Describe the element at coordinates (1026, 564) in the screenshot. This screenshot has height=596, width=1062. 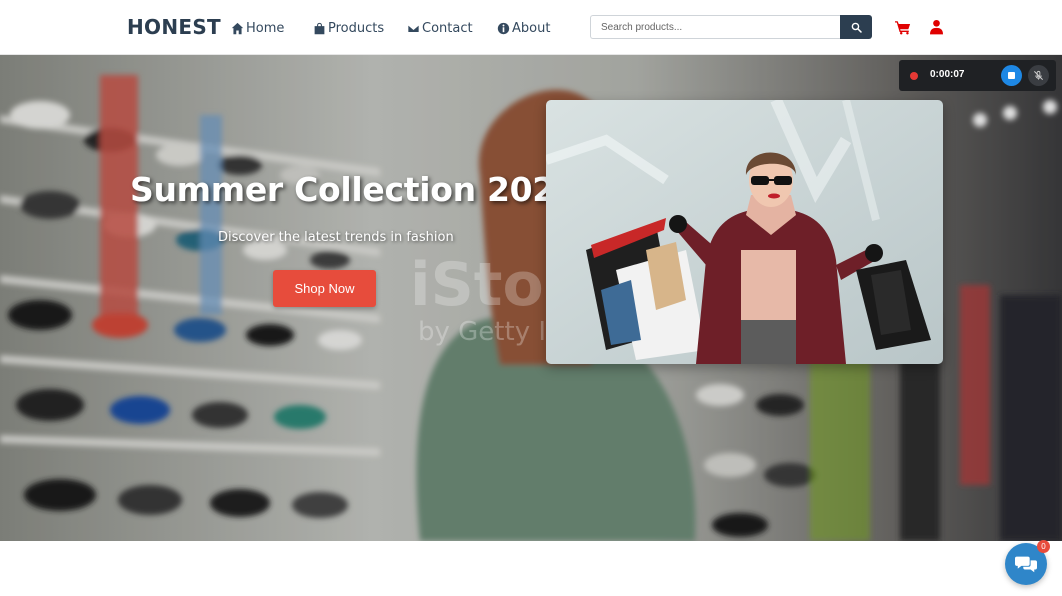
I see `chat-bubbles-icon` at that location.